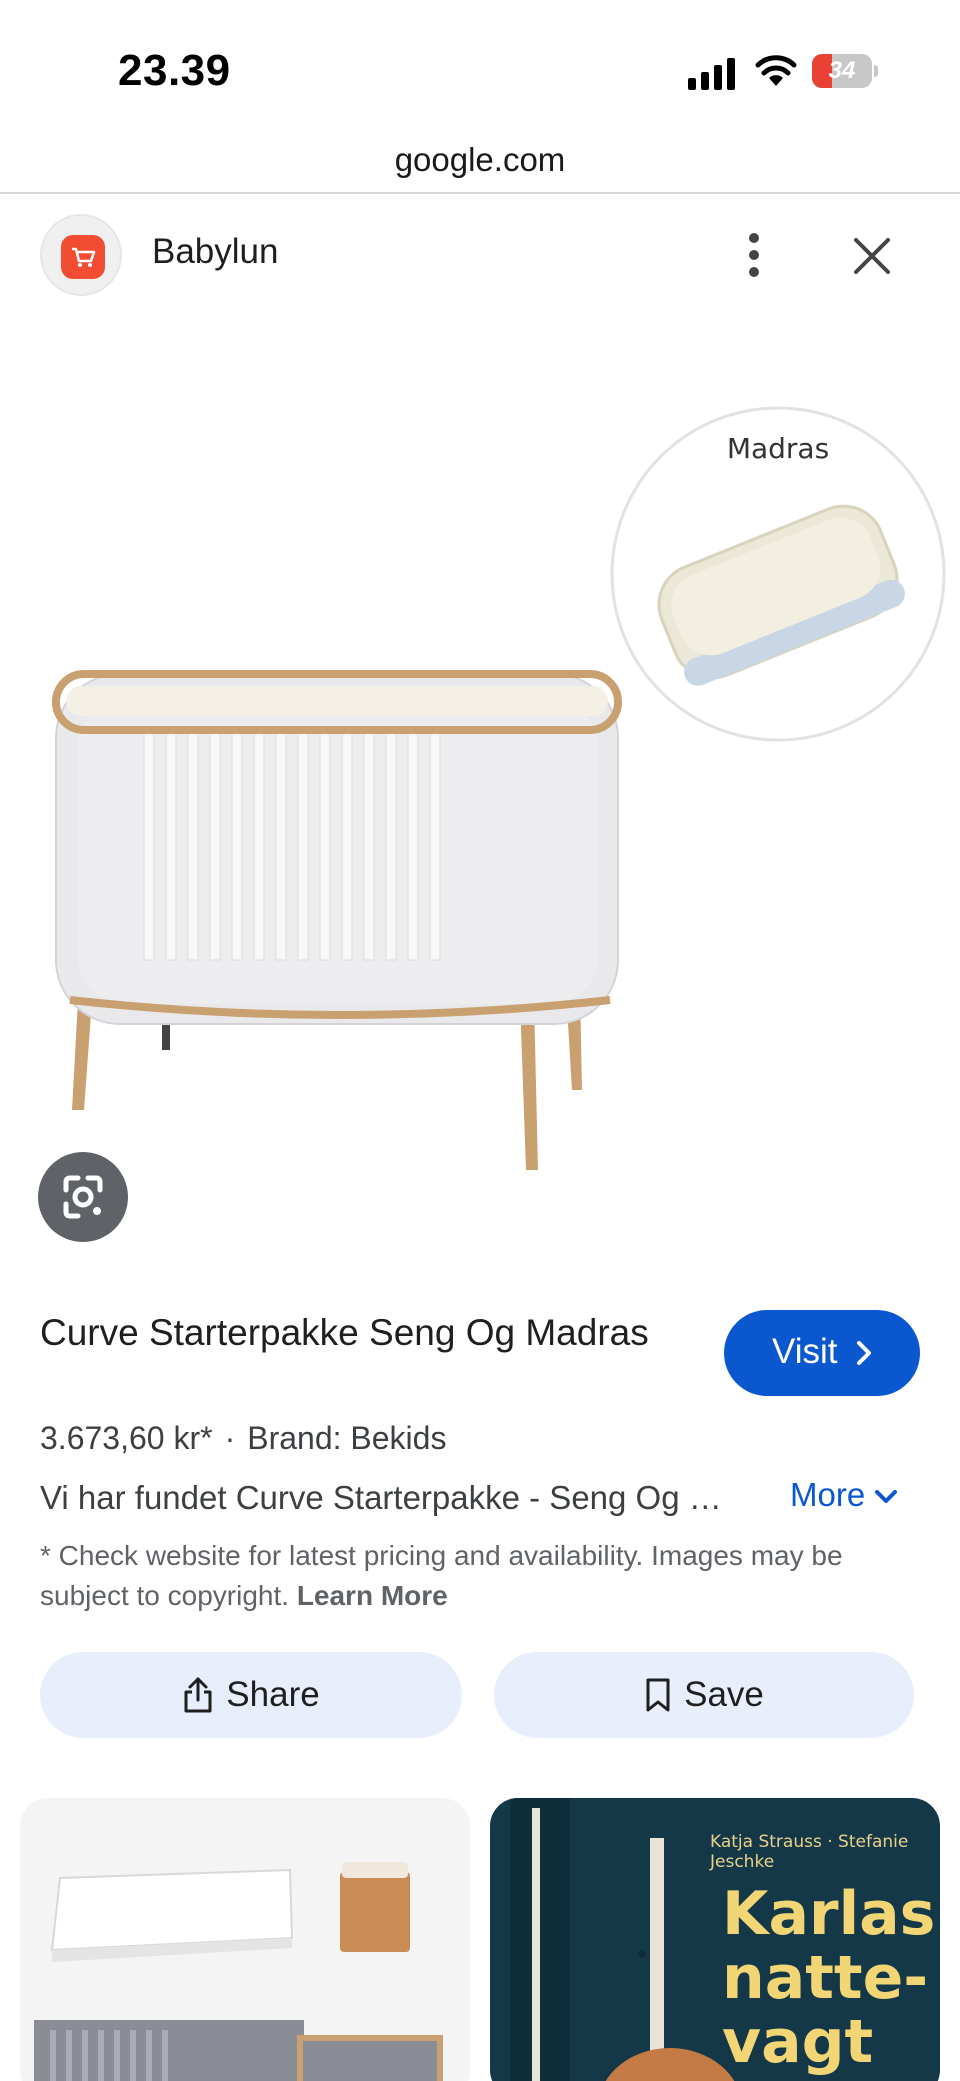 This screenshot has width=960, height=2081. I want to click on more-button: More, so click(844, 1495).